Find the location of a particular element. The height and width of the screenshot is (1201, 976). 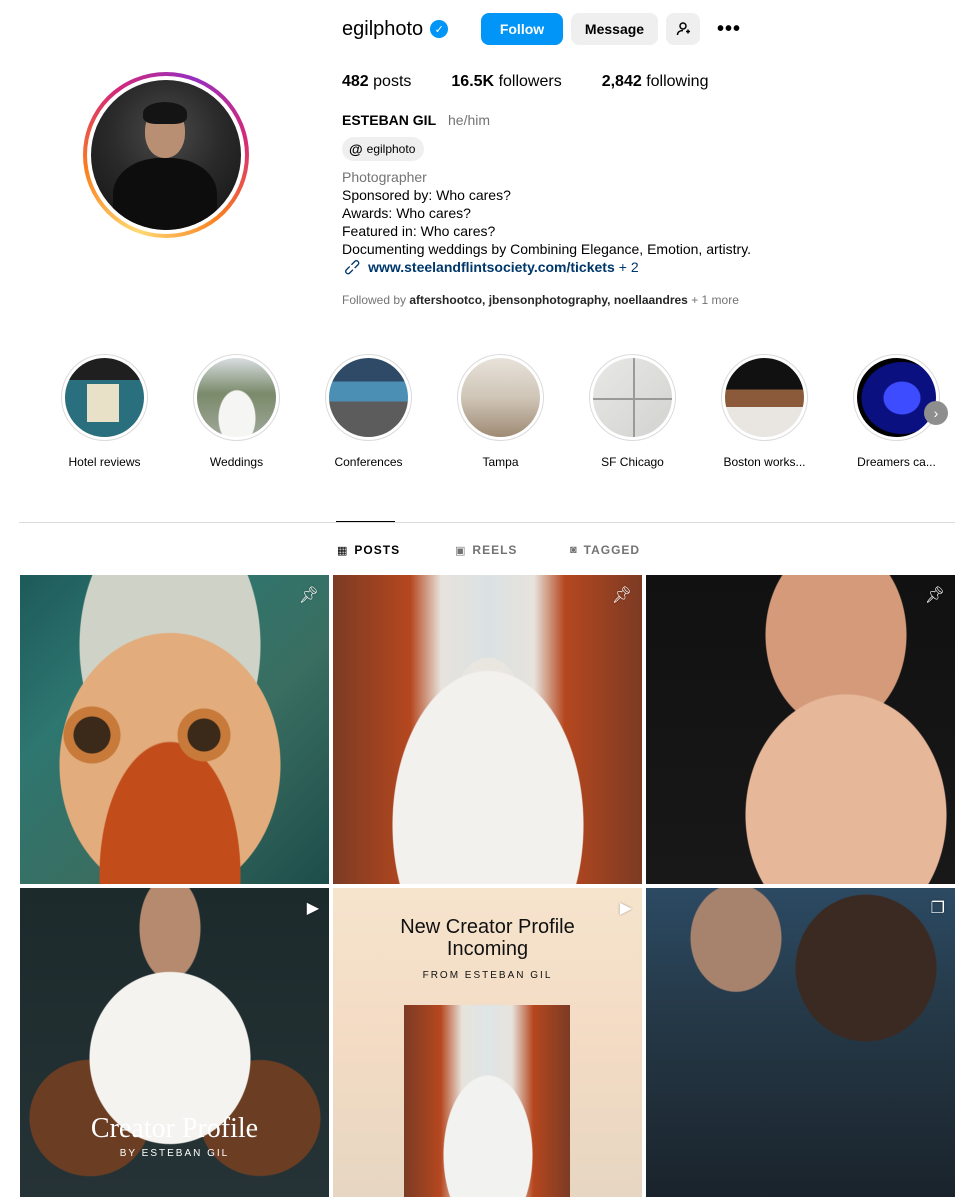

highlight-label: Hotel reviews is located at coordinates (104, 462).